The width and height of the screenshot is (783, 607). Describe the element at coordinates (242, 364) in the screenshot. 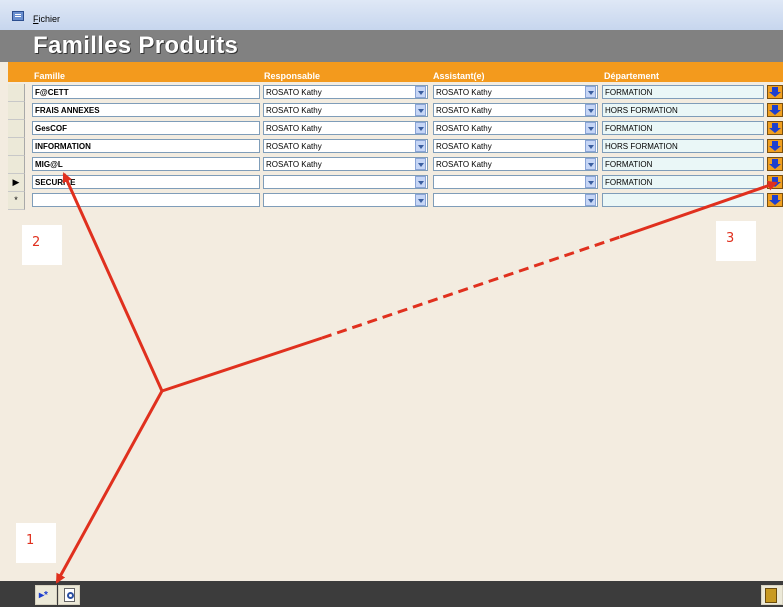

I see `arrow-to-go-button-solid` at that location.